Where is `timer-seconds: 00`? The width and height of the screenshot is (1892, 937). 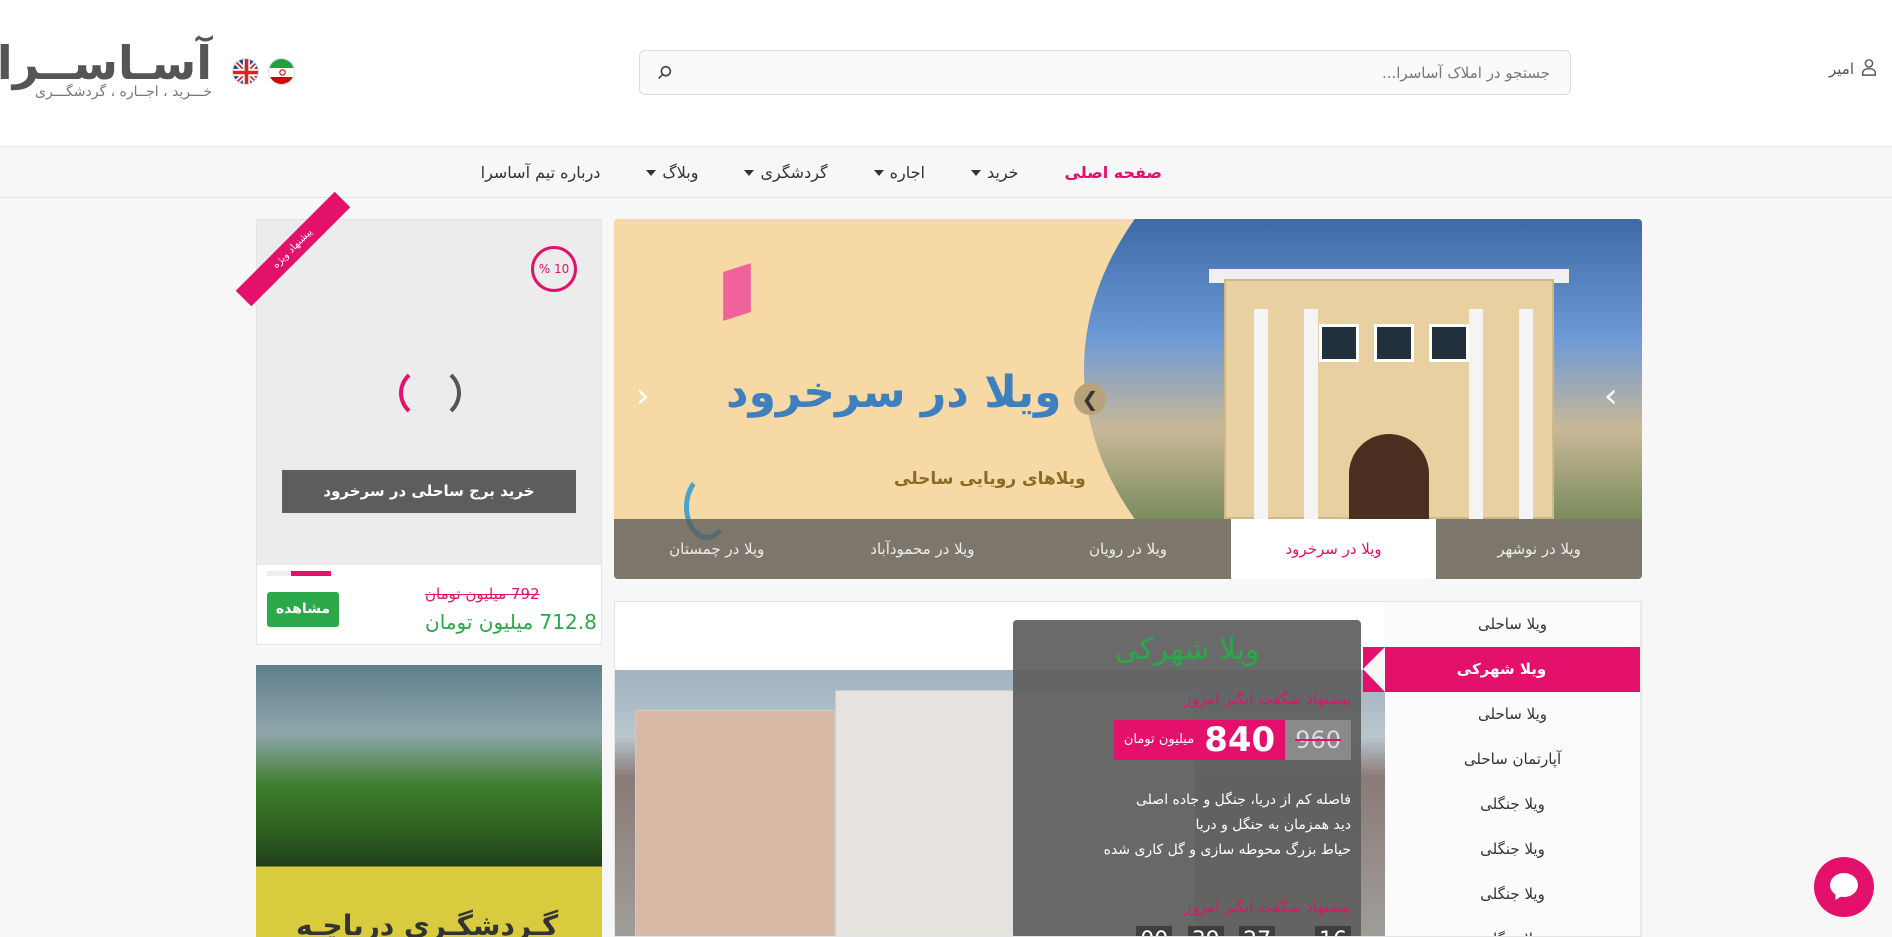
timer-seconds: 00 is located at coordinates (1154, 931).